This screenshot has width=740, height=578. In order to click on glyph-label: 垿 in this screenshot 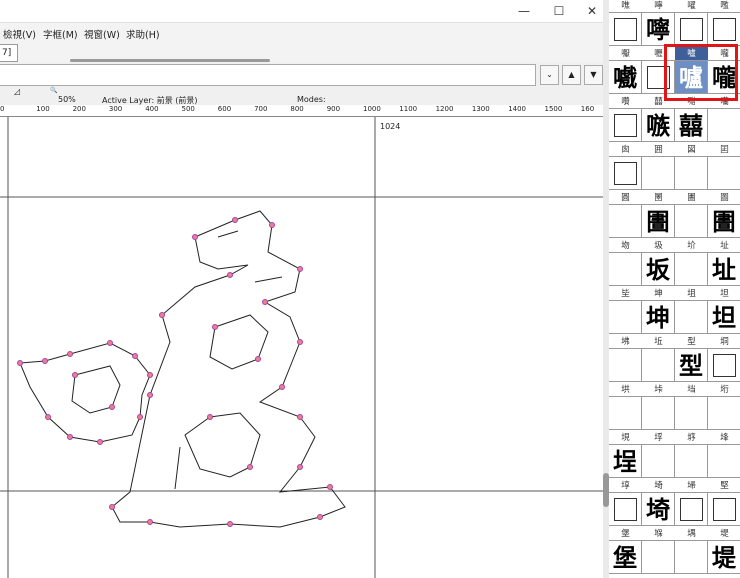, I will do `click(691, 438)`.